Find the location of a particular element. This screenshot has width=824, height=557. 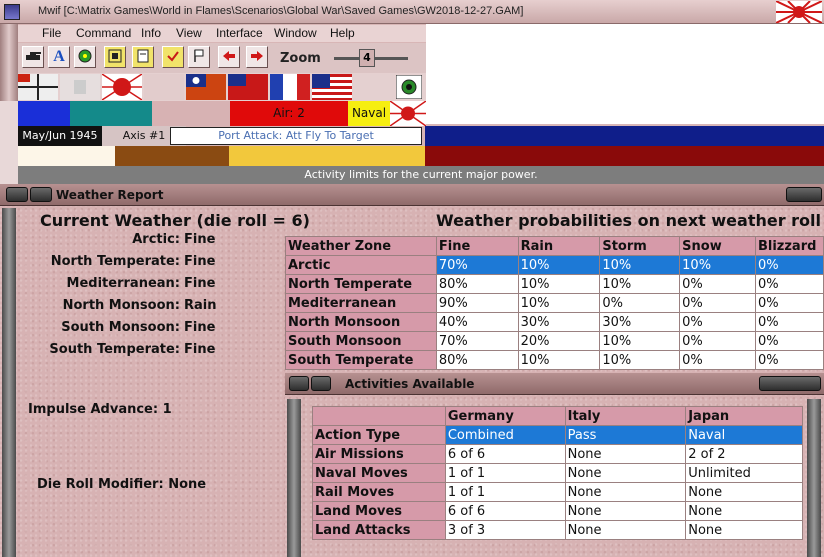

right-scroll-frame is located at coordinates (814, 478).